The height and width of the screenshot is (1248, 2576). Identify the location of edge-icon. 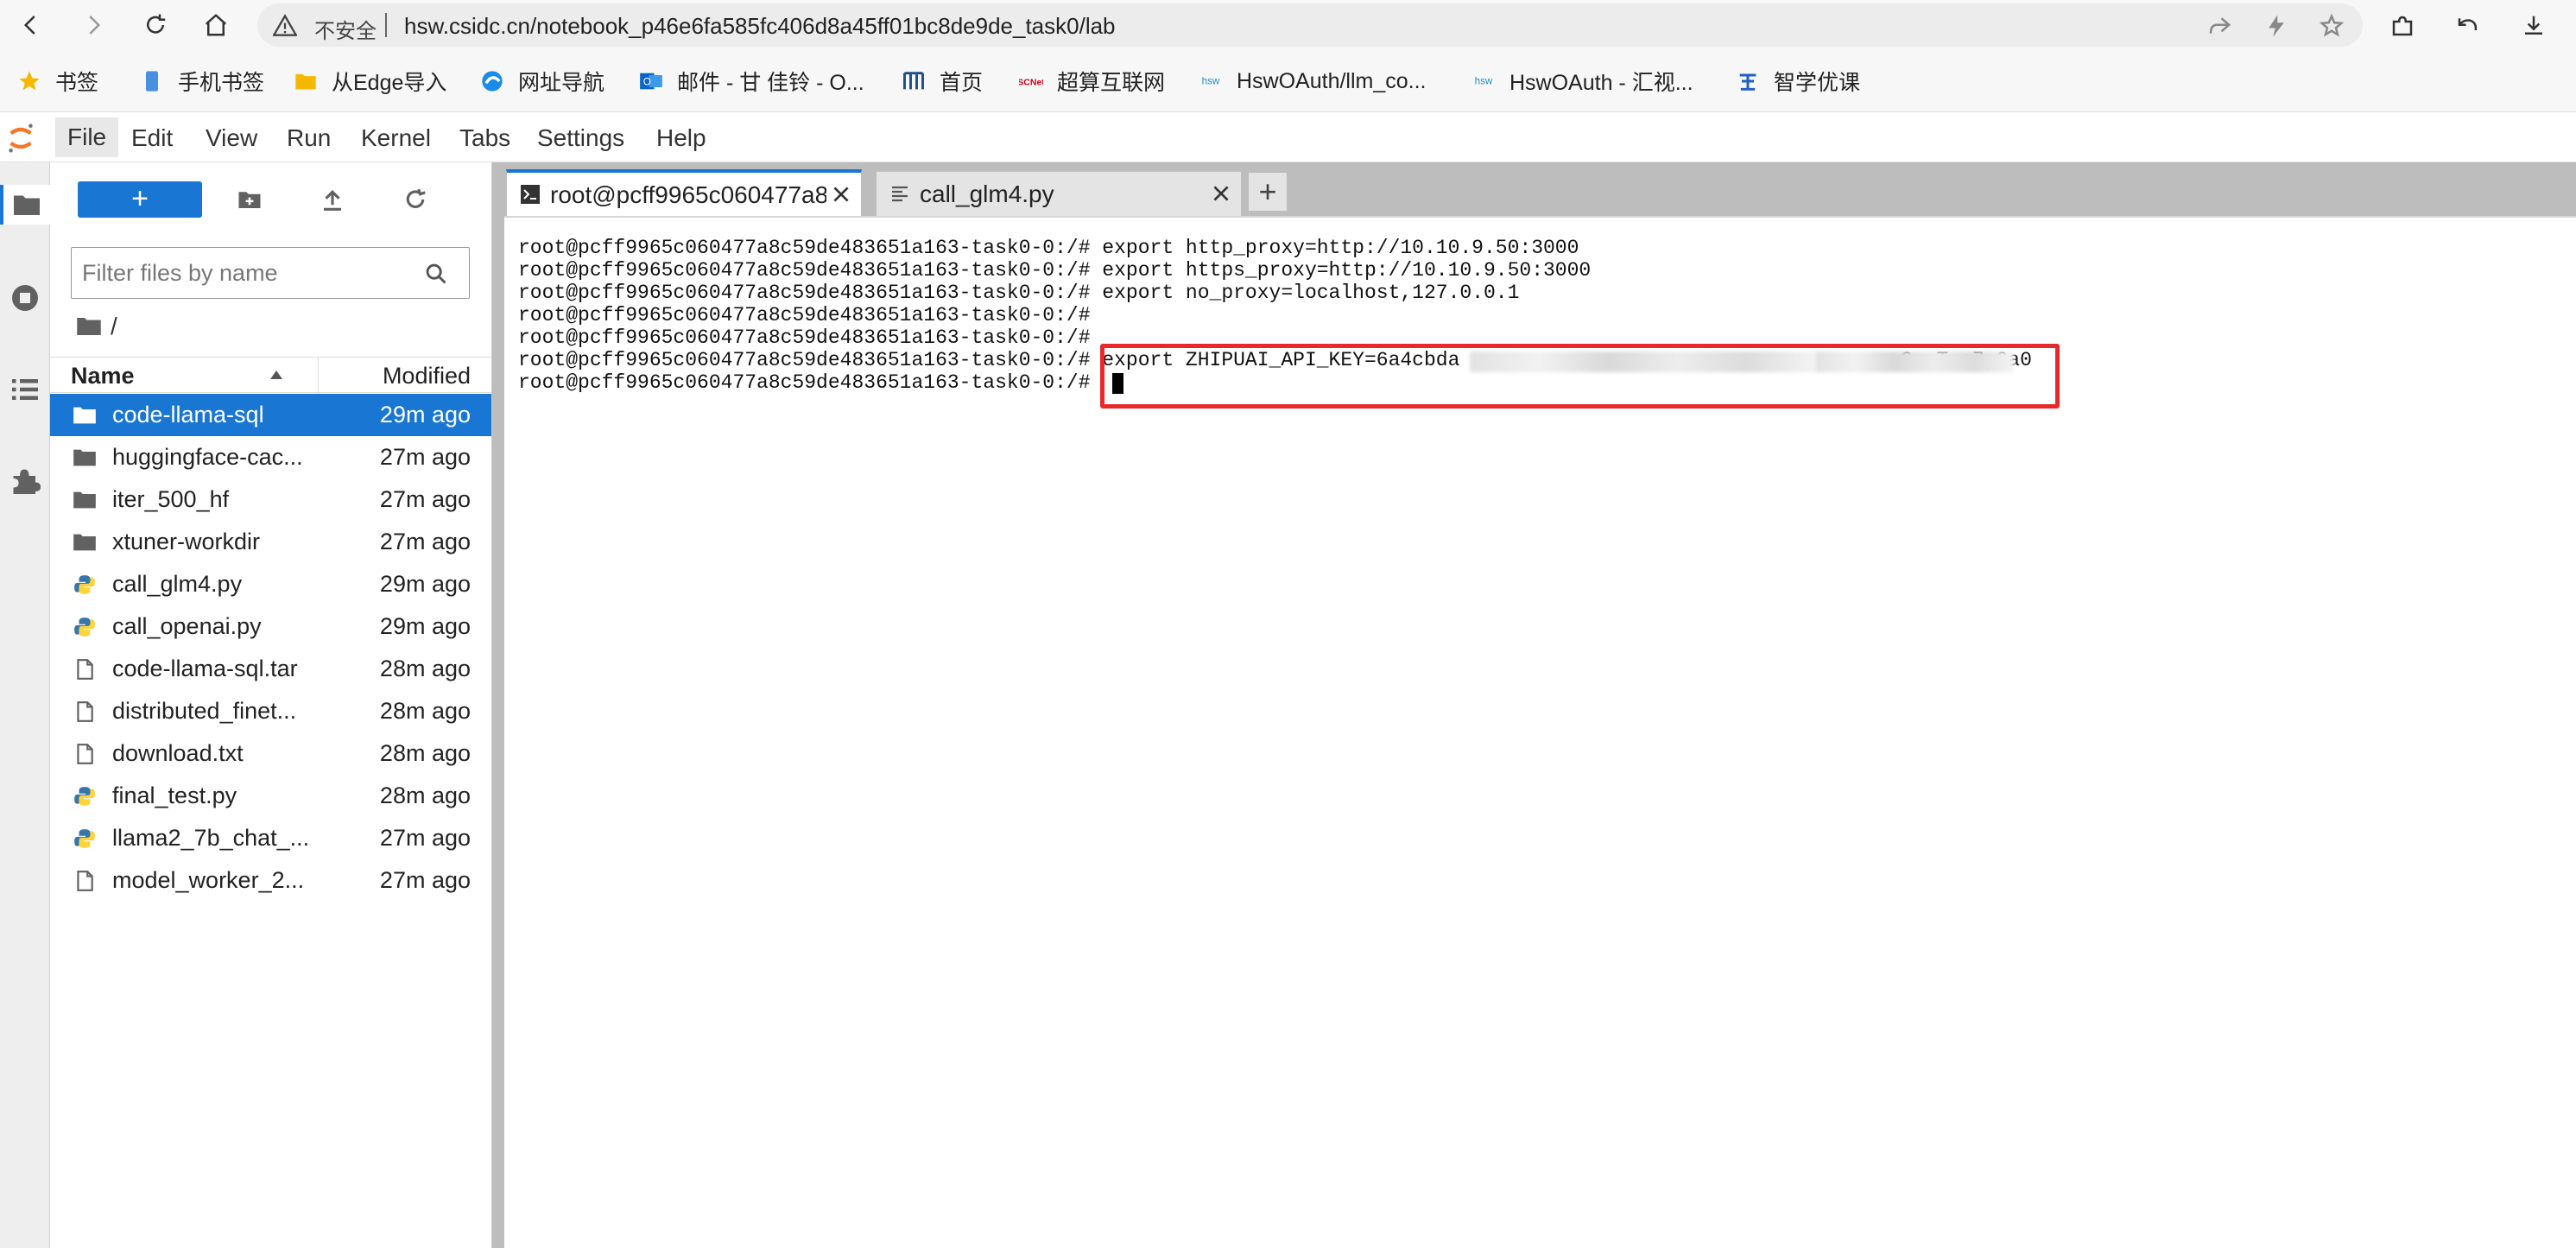
(492, 81).